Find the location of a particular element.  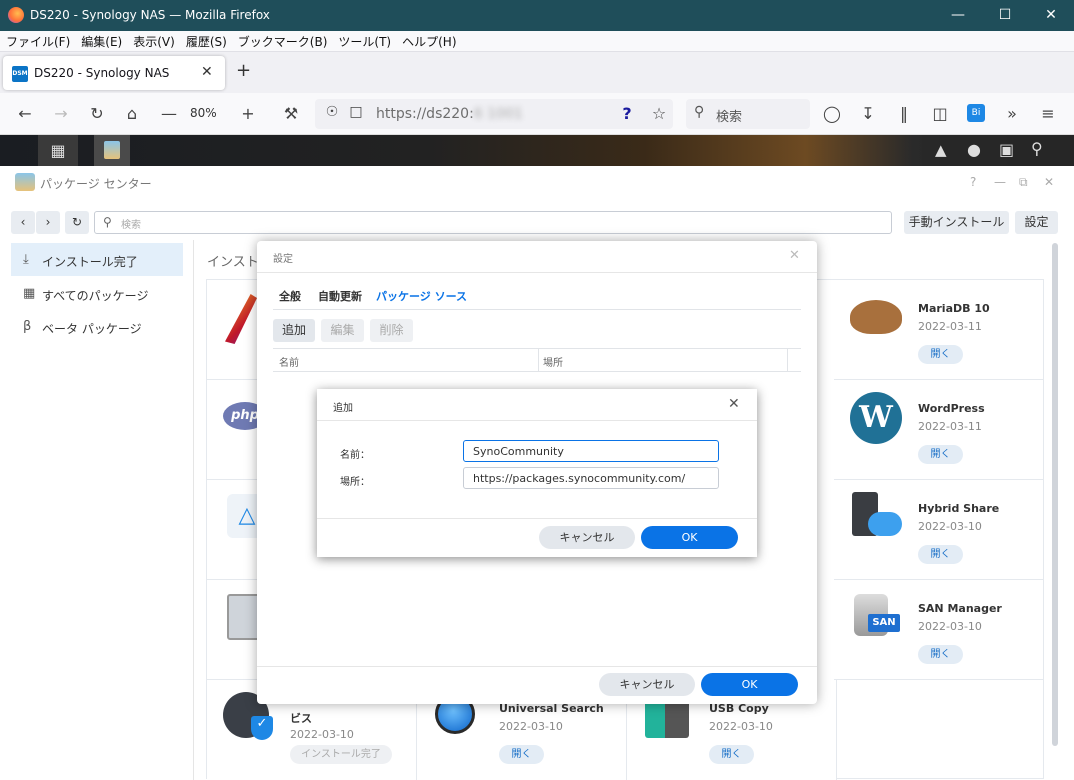

url-text: https://ds220: is located at coordinates (425, 114).